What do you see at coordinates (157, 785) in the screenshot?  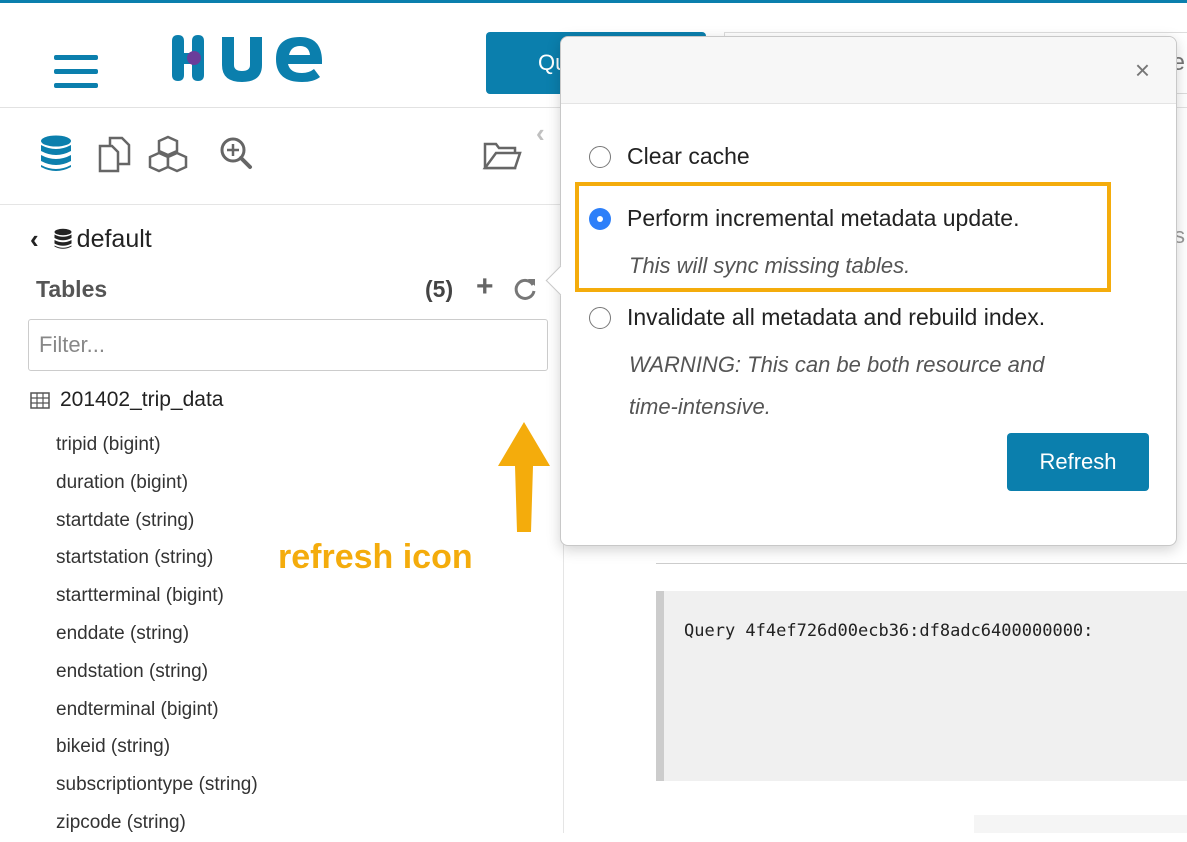 I see `column-item: subscriptiontype (string)` at bounding box center [157, 785].